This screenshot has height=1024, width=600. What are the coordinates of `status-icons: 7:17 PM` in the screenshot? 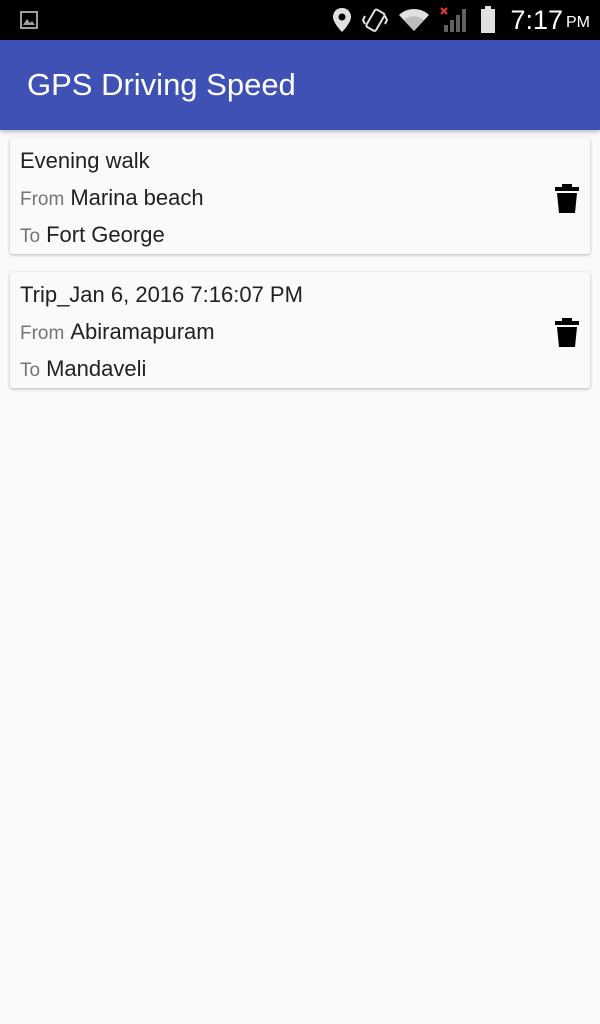 It's located at (461, 20).